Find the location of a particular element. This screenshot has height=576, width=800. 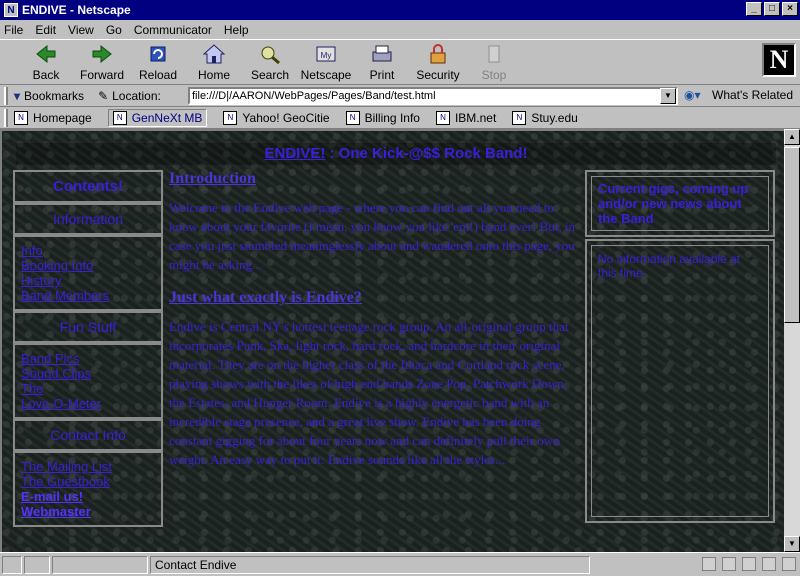

menu-view: View is located at coordinates (81, 30).